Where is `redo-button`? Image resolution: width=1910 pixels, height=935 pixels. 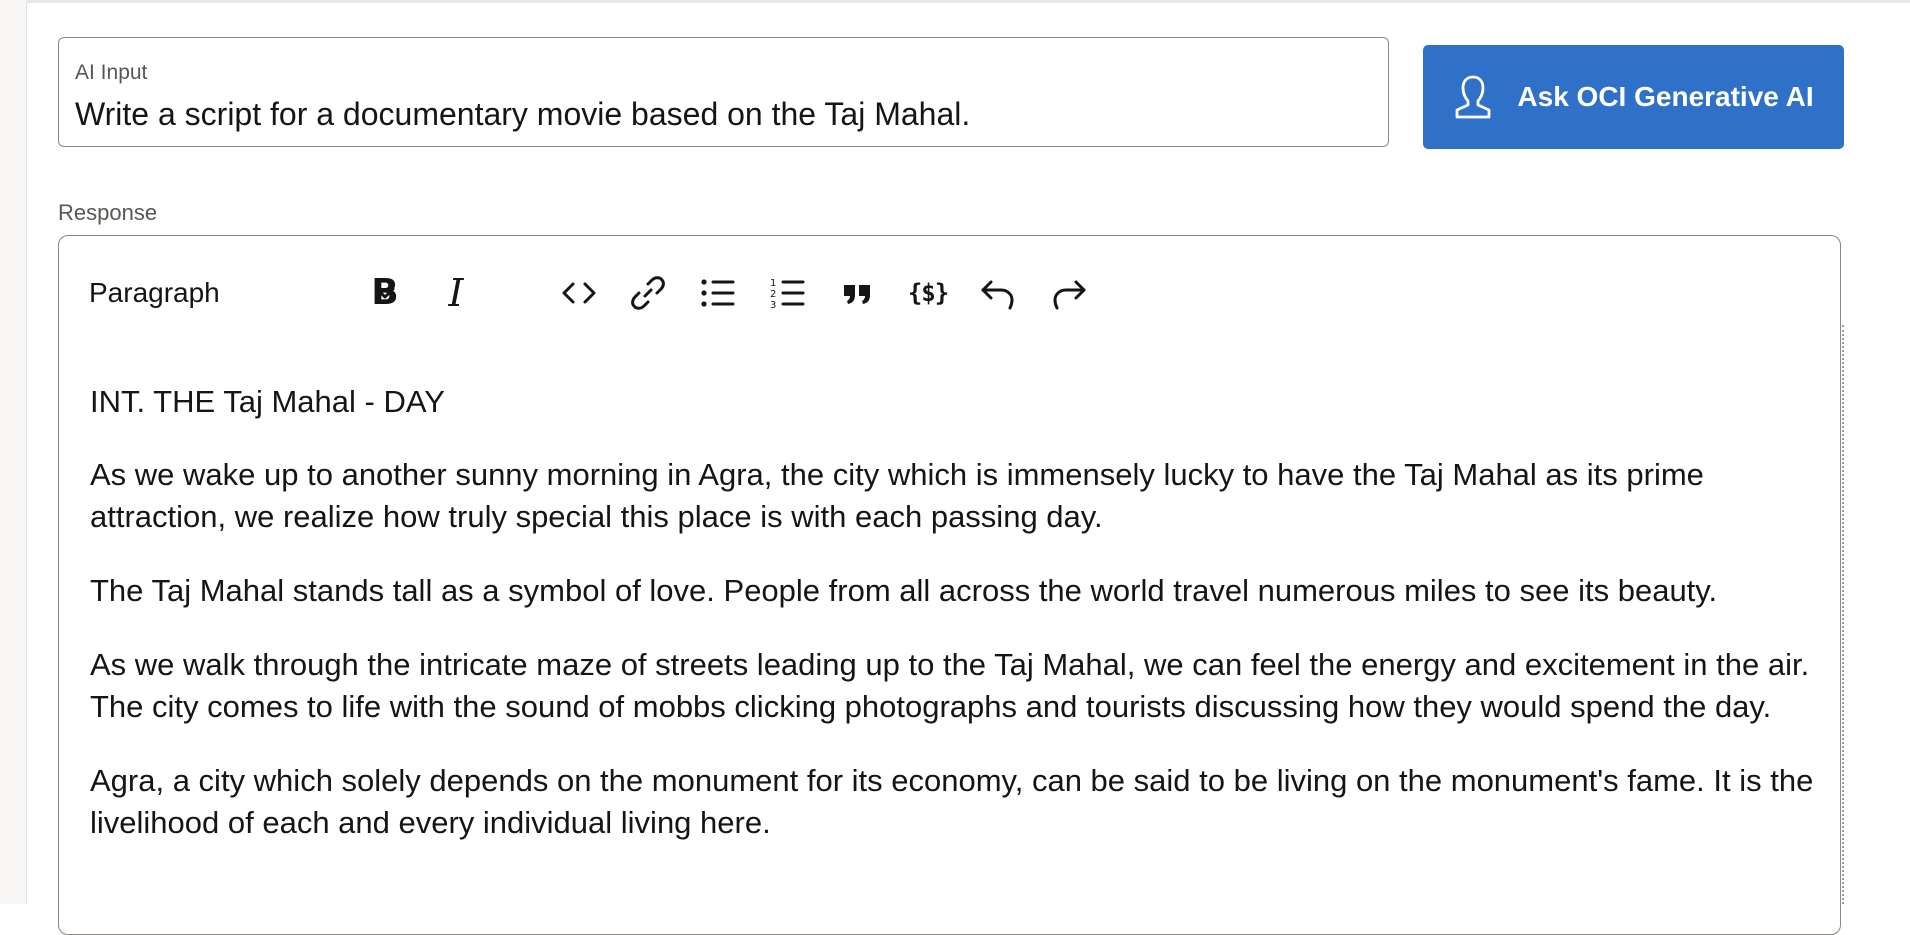
redo-button is located at coordinates (1070, 293).